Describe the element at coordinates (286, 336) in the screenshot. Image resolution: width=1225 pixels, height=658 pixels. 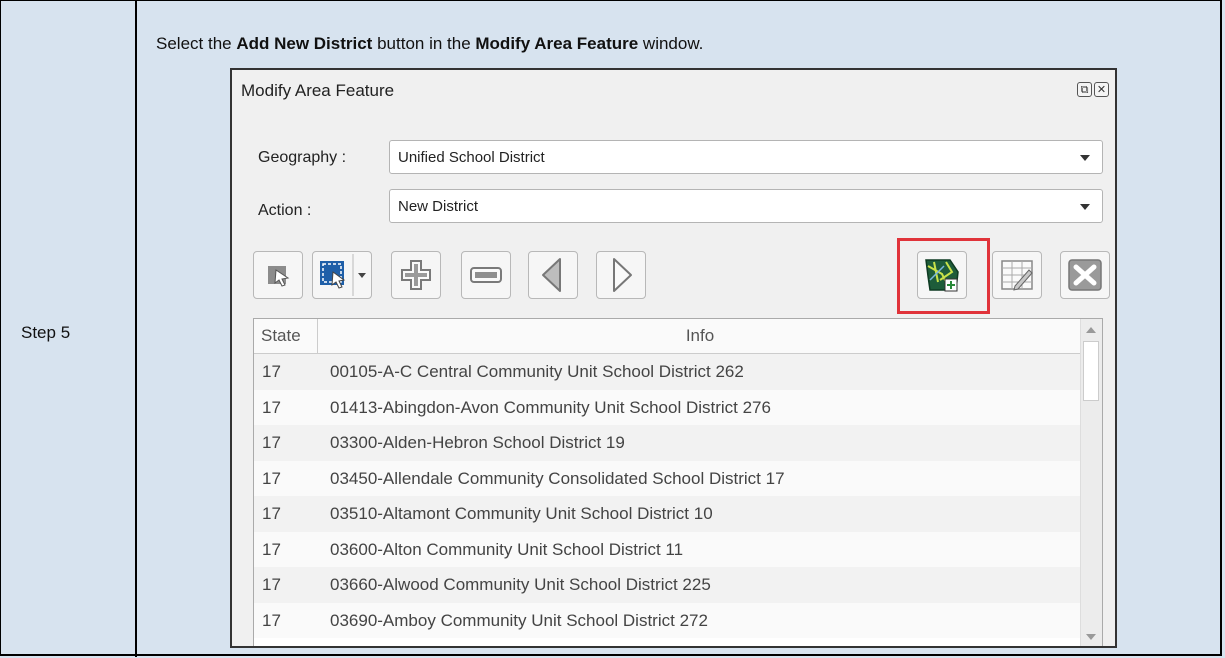
I see `column-header-state: State` at that location.